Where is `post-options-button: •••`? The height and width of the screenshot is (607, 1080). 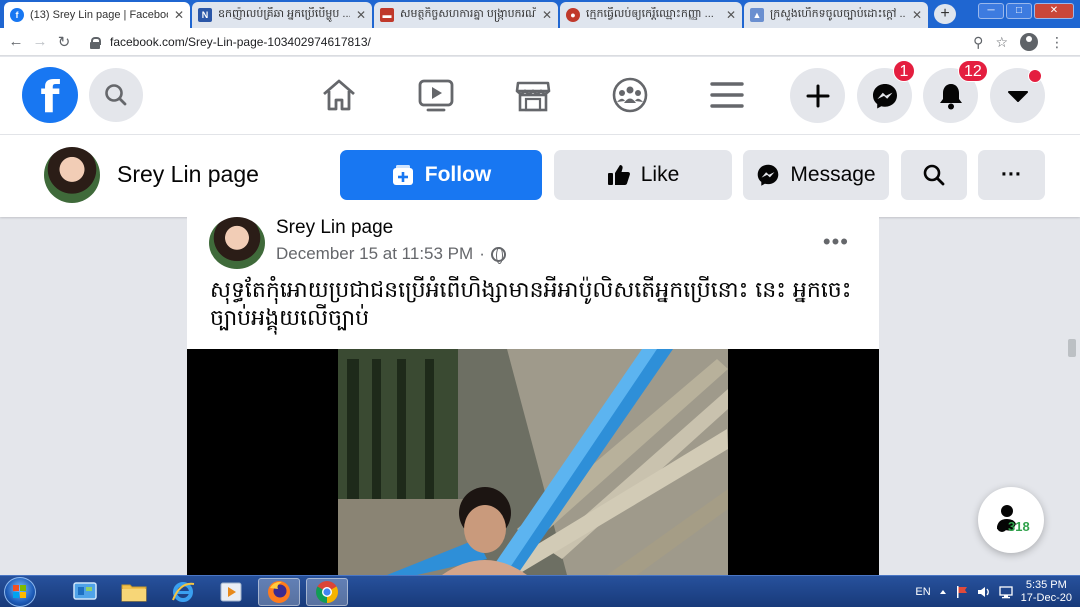 post-options-button: ••• is located at coordinates (836, 242).